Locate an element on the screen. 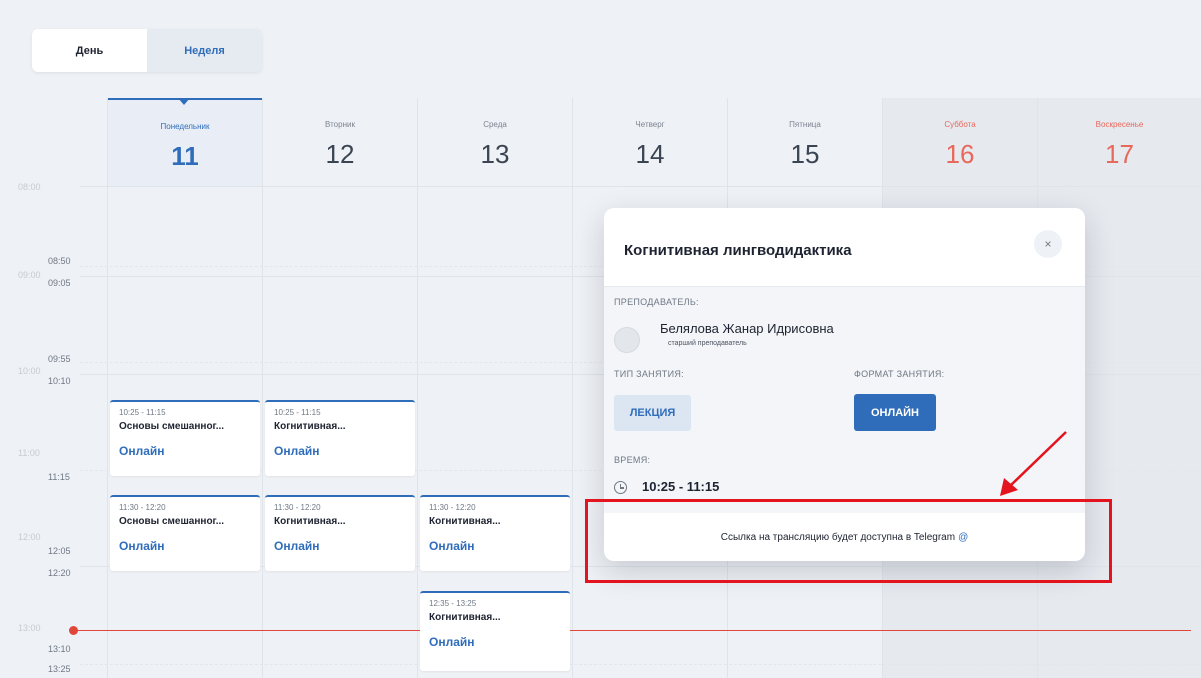 The width and height of the screenshot is (1201, 678). time-label: 12:05 is located at coordinates (59, 551).